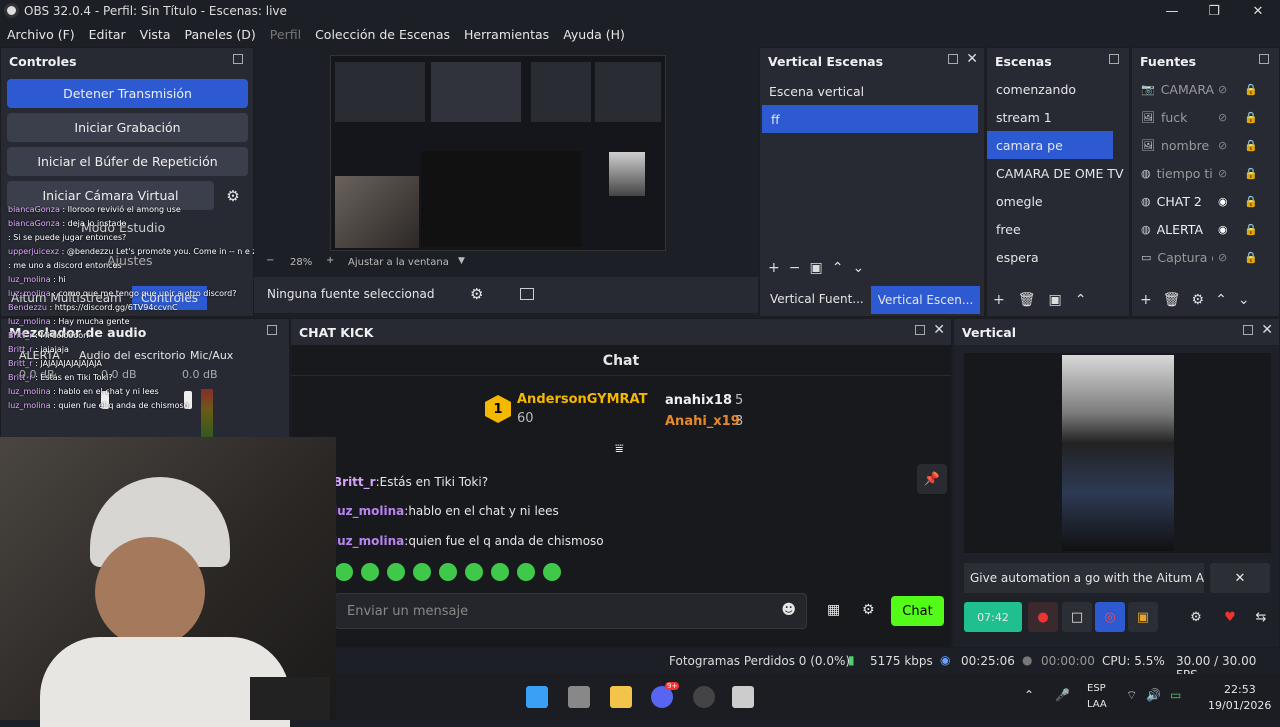 The height and width of the screenshot is (727, 1280). What do you see at coordinates (1205, 201) in the screenshot?
I see `source-item: ◍ CHAT 2 ◉ 🔒` at bounding box center [1205, 201].